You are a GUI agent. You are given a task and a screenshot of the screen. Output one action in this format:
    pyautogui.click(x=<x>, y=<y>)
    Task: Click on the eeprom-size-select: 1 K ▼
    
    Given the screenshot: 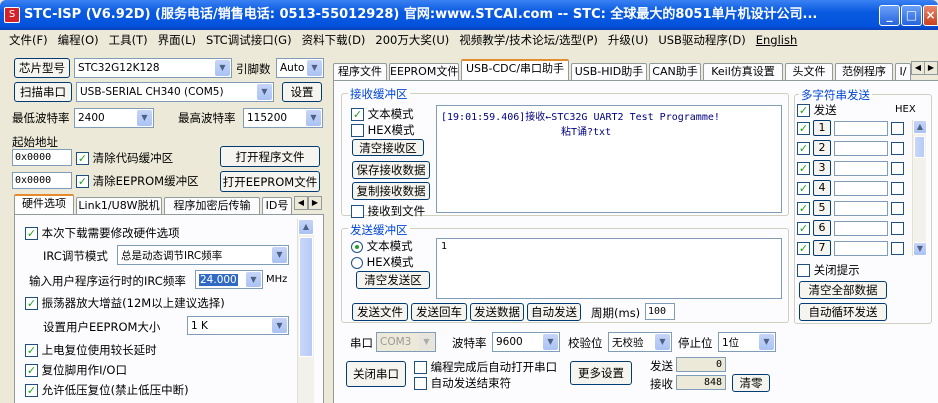 What is the action you would take?
    pyautogui.click(x=238, y=325)
    